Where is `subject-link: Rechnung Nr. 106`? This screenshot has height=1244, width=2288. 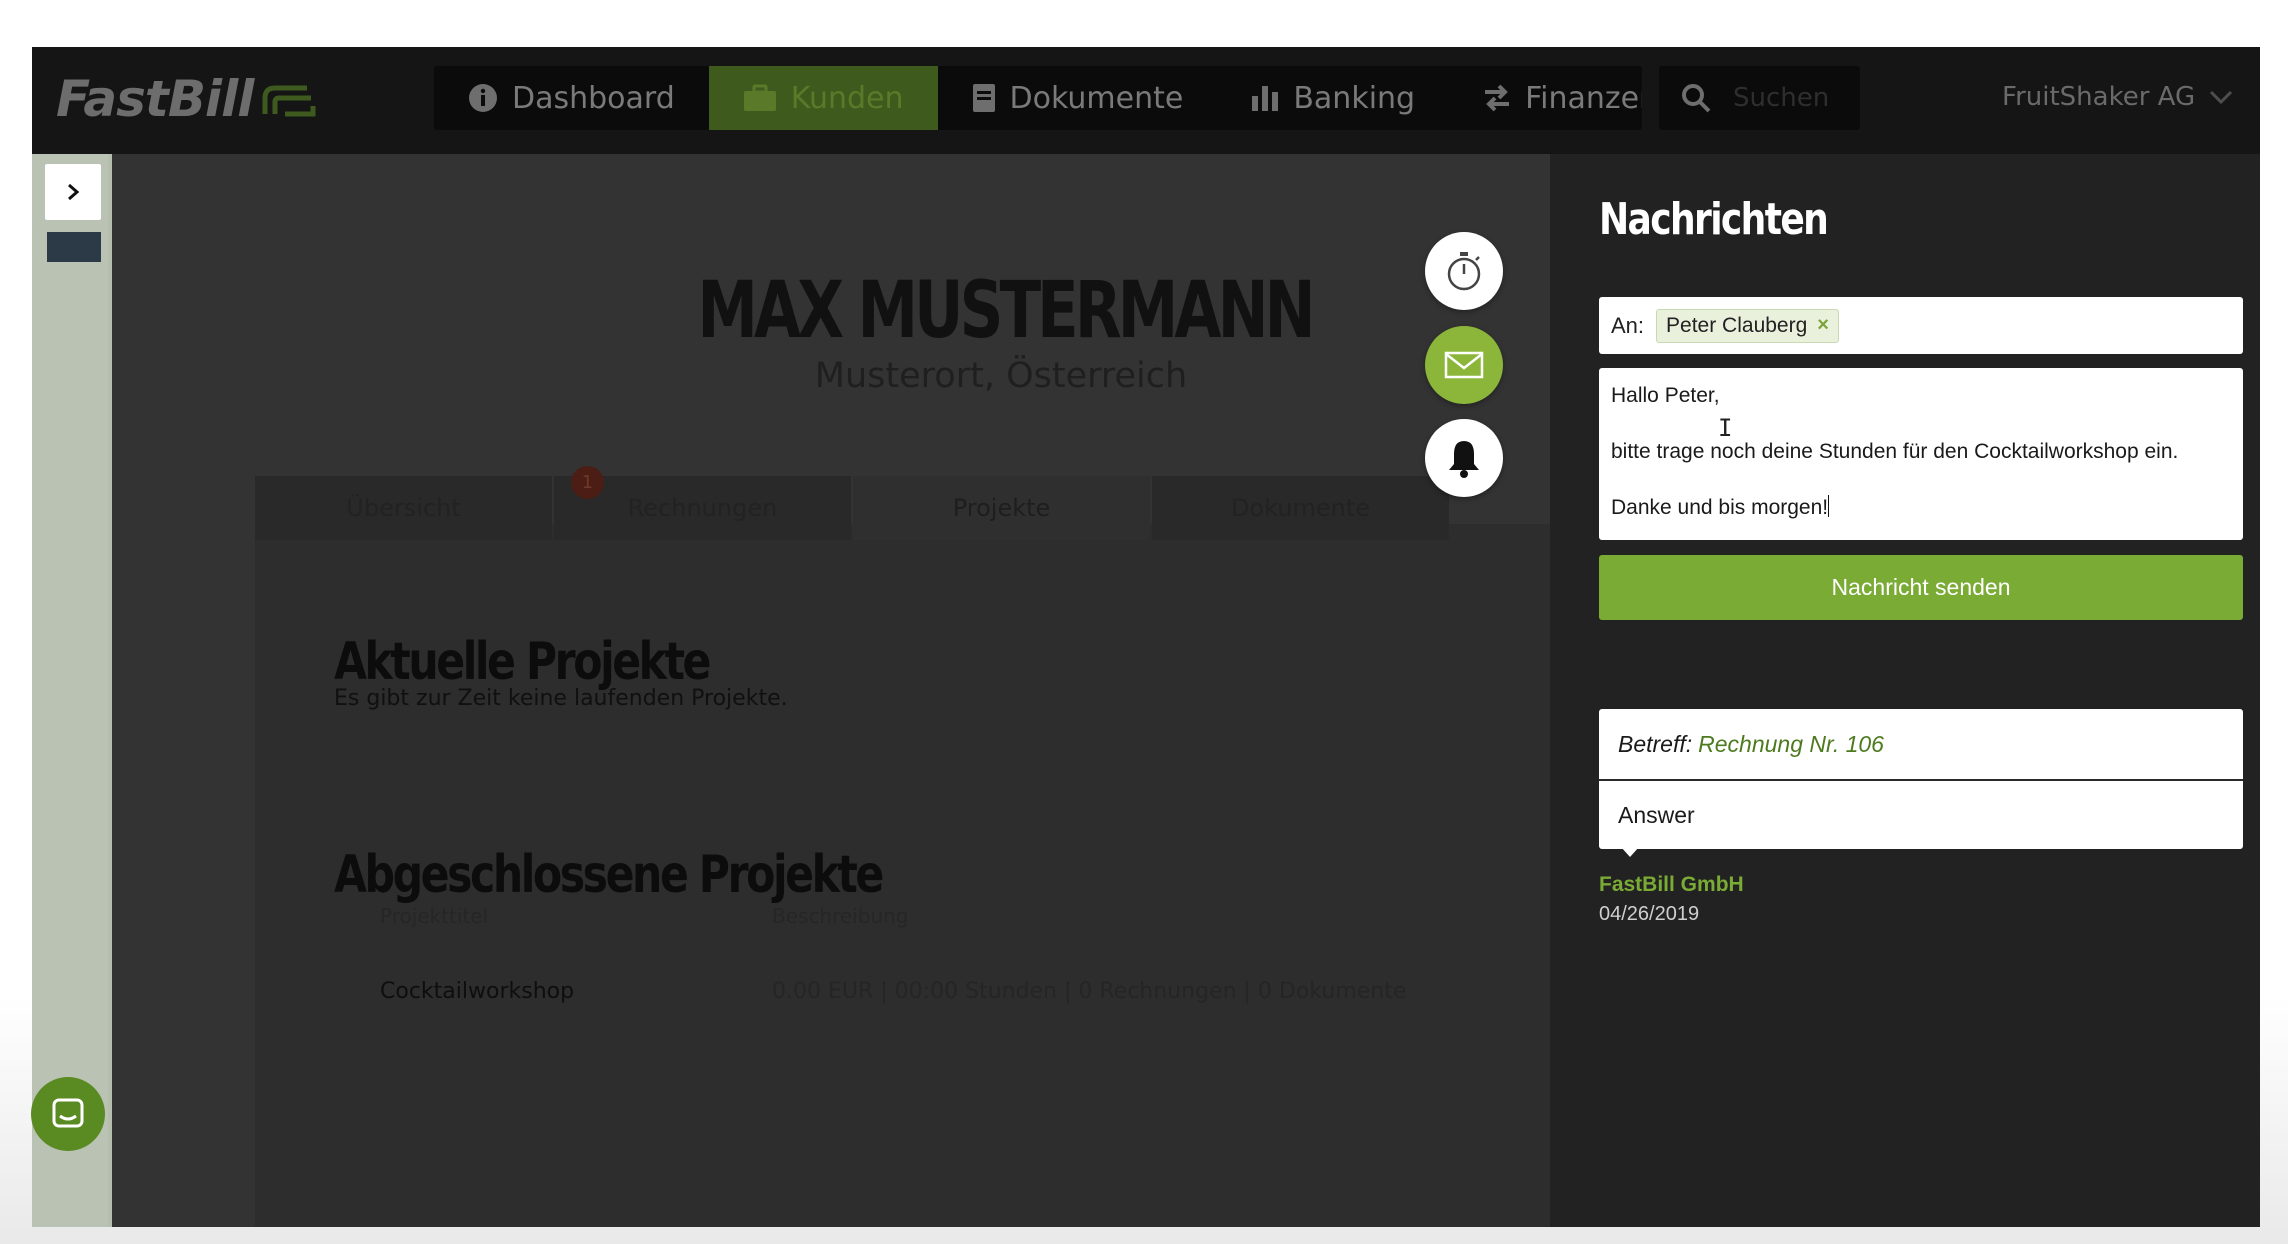
subject-link: Rechnung Nr. 106 is located at coordinates (1791, 744).